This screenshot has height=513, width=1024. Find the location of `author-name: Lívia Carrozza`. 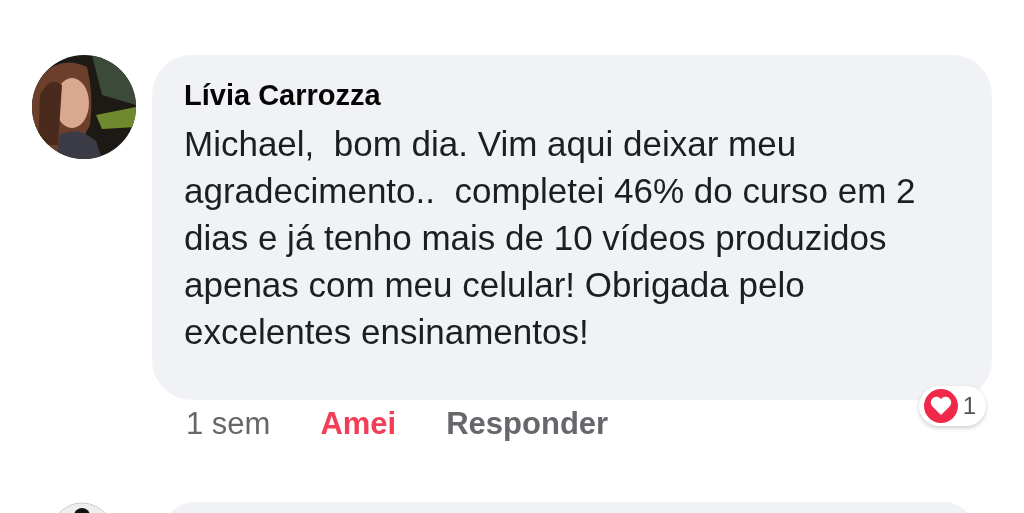

author-name: Lívia Carrozza is located at coordinates (573, 95).